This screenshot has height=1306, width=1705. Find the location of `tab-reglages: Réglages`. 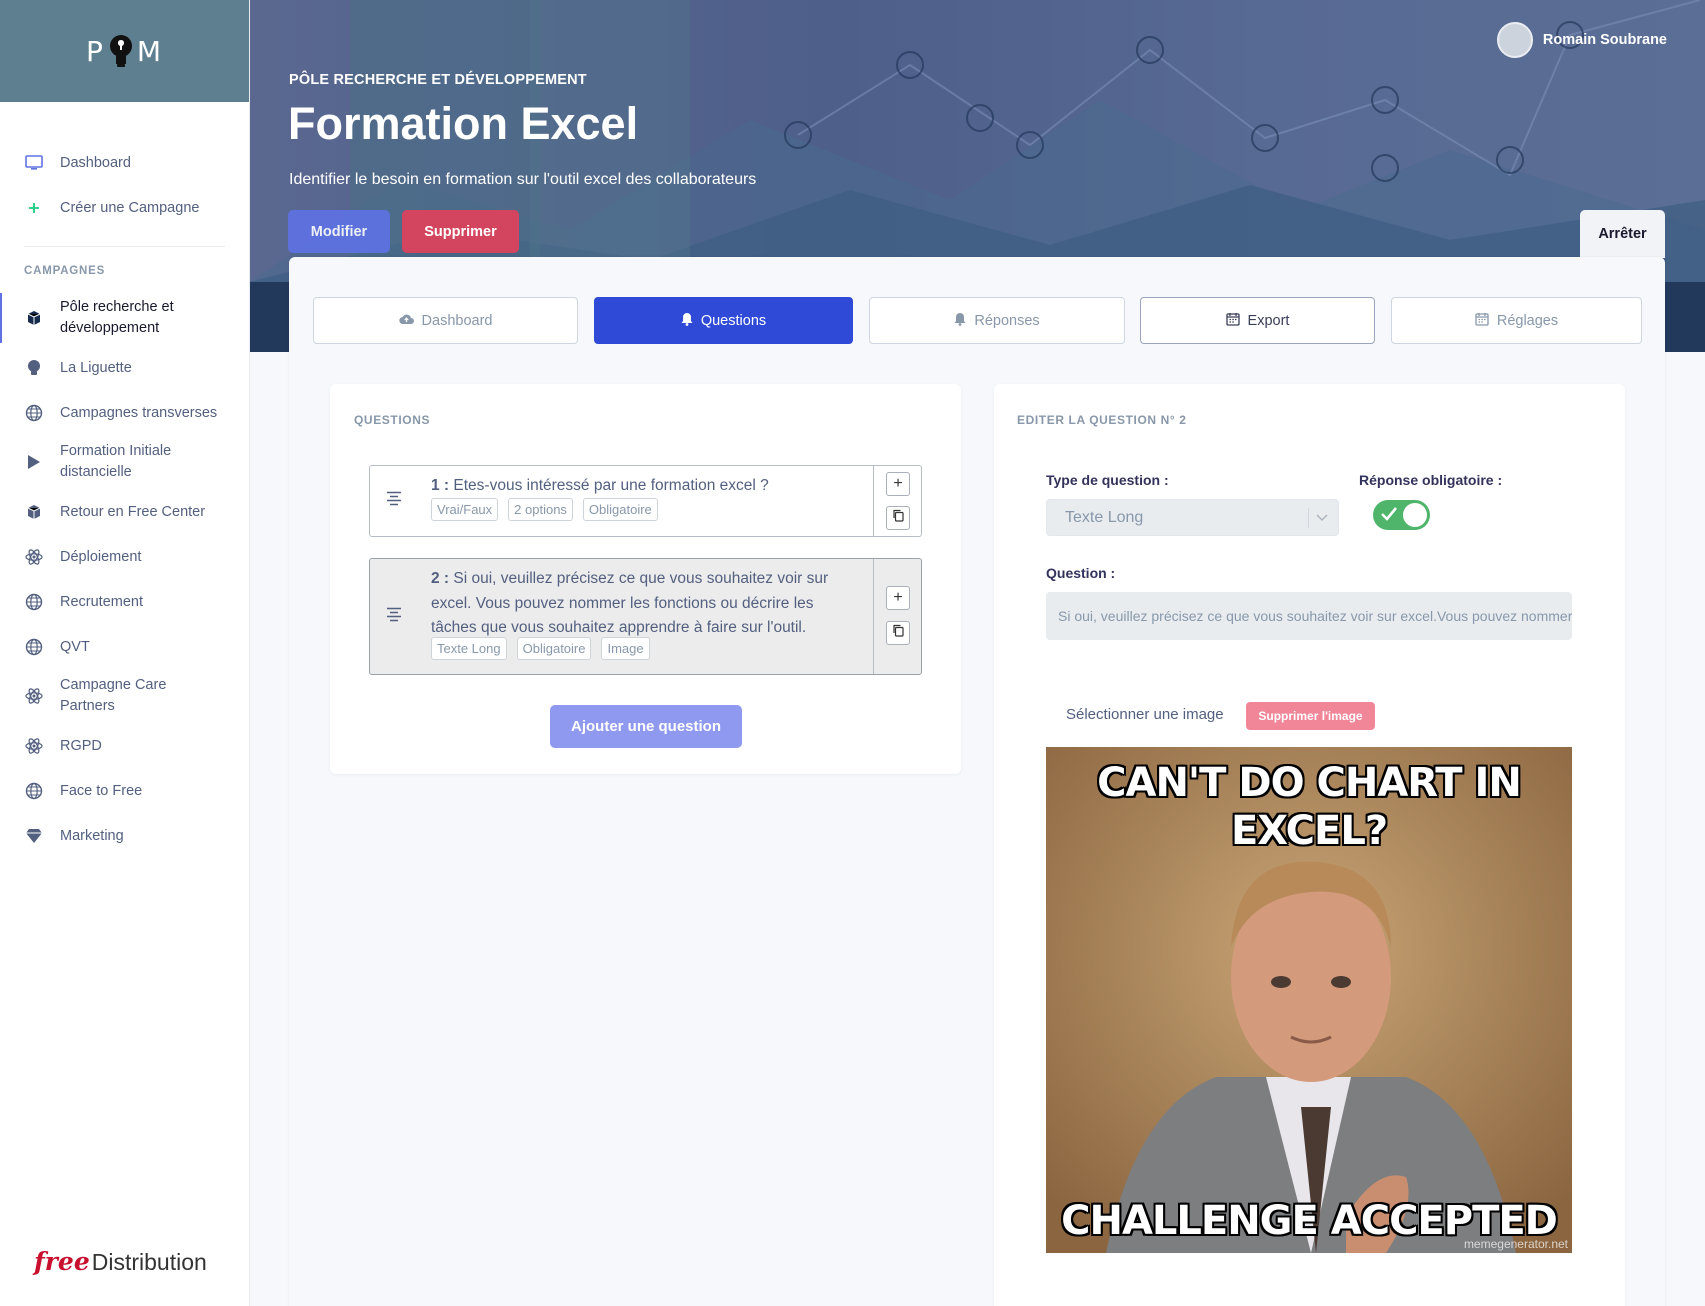

tab-reglages: Réglages is located at coordinates (1516, 320).